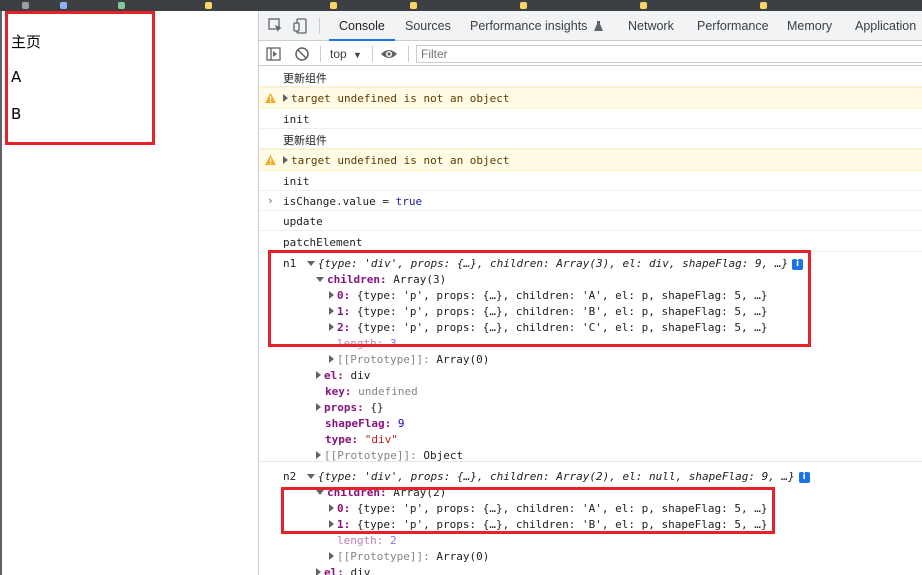  I want to click on prop-key: shapeFlag:, so click(358, 423).